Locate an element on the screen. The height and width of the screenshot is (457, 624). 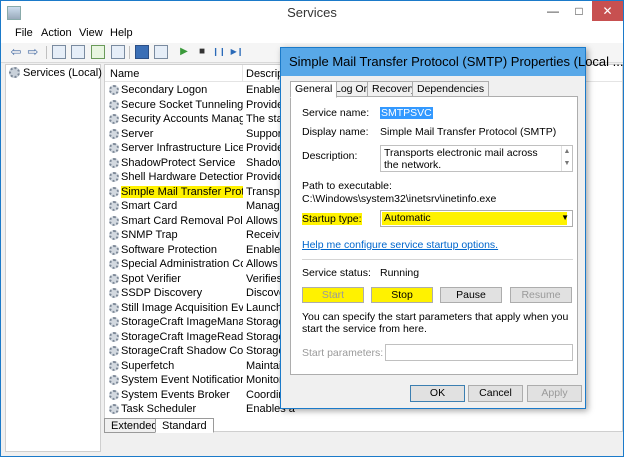
column-header-name: Name is located at coordinates (124, 74).